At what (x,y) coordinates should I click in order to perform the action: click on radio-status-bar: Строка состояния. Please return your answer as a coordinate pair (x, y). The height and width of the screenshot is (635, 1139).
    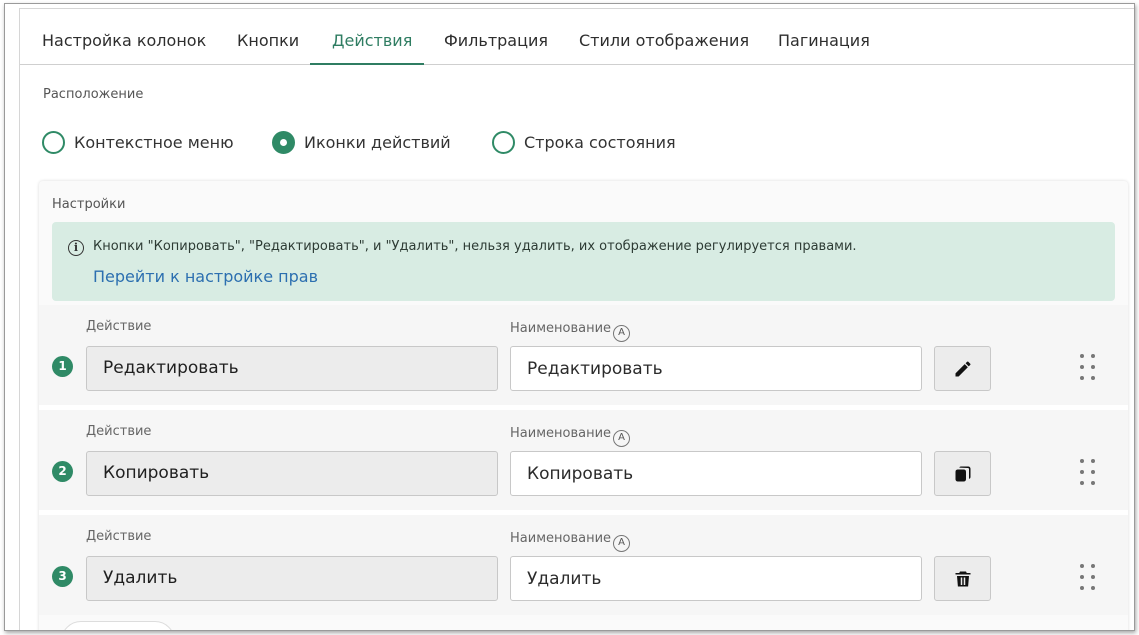
    Looking at the image, I should click on (584, 142).